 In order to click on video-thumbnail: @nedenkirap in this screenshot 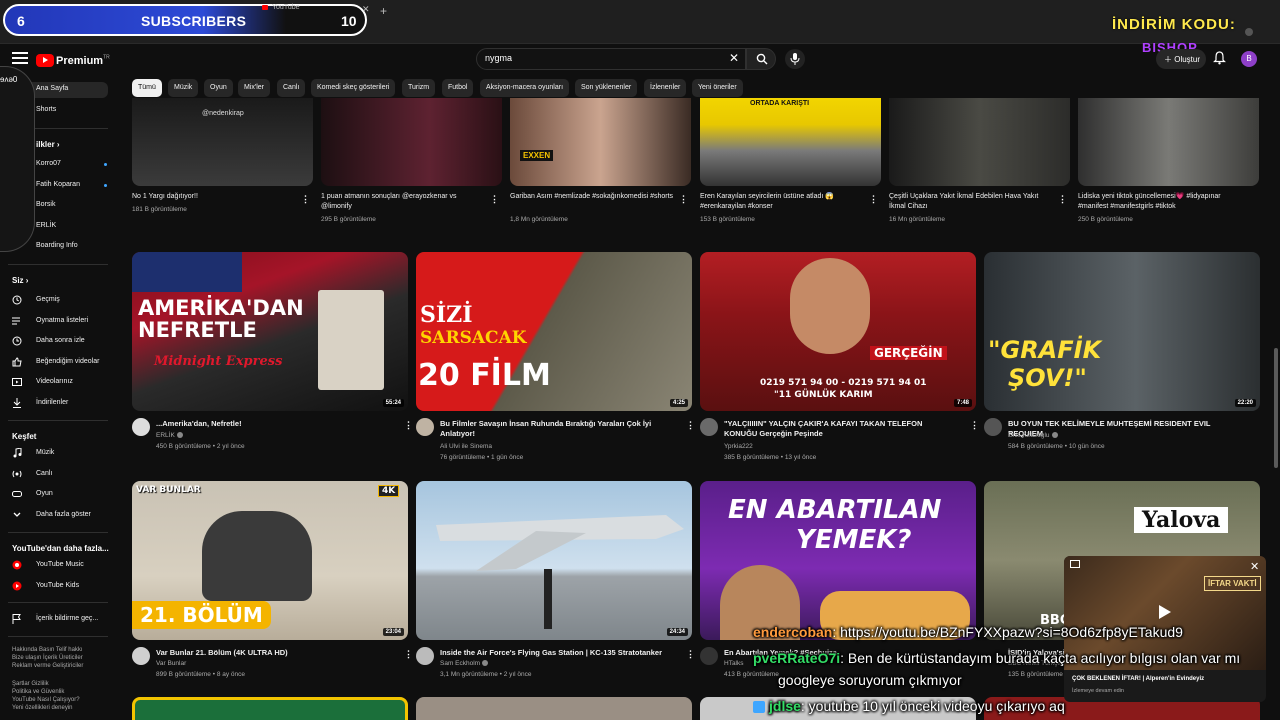, I will do `click(222, 142)`.